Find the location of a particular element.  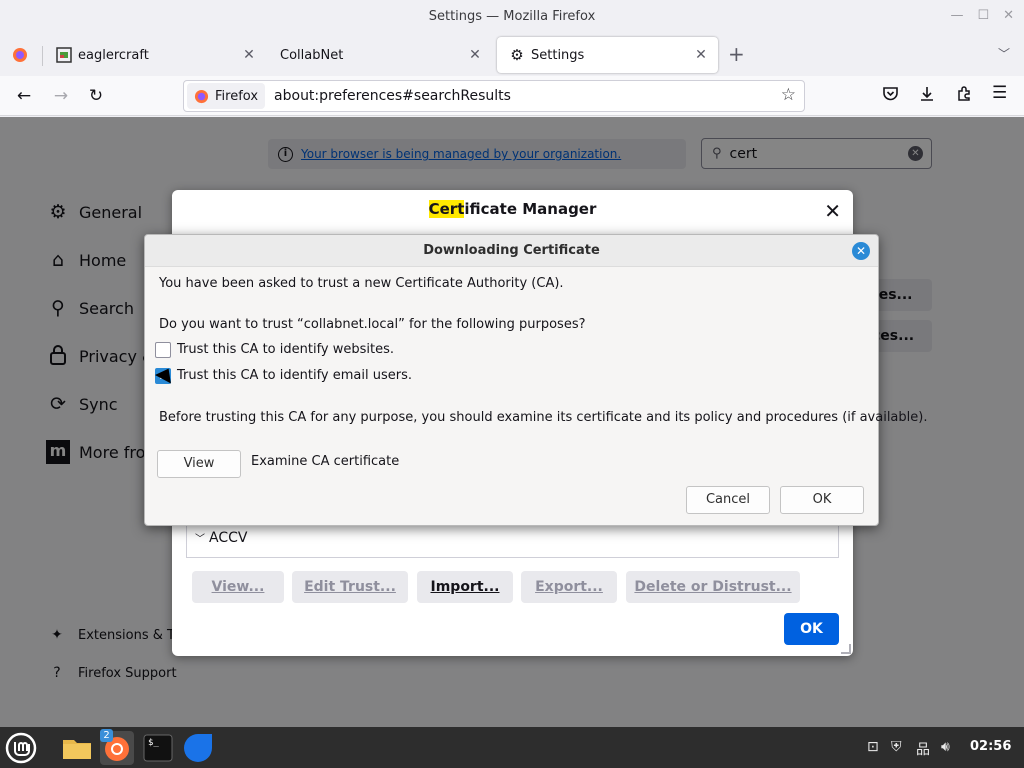

trust-websites-checkbox is located at coordinates (163, 350).